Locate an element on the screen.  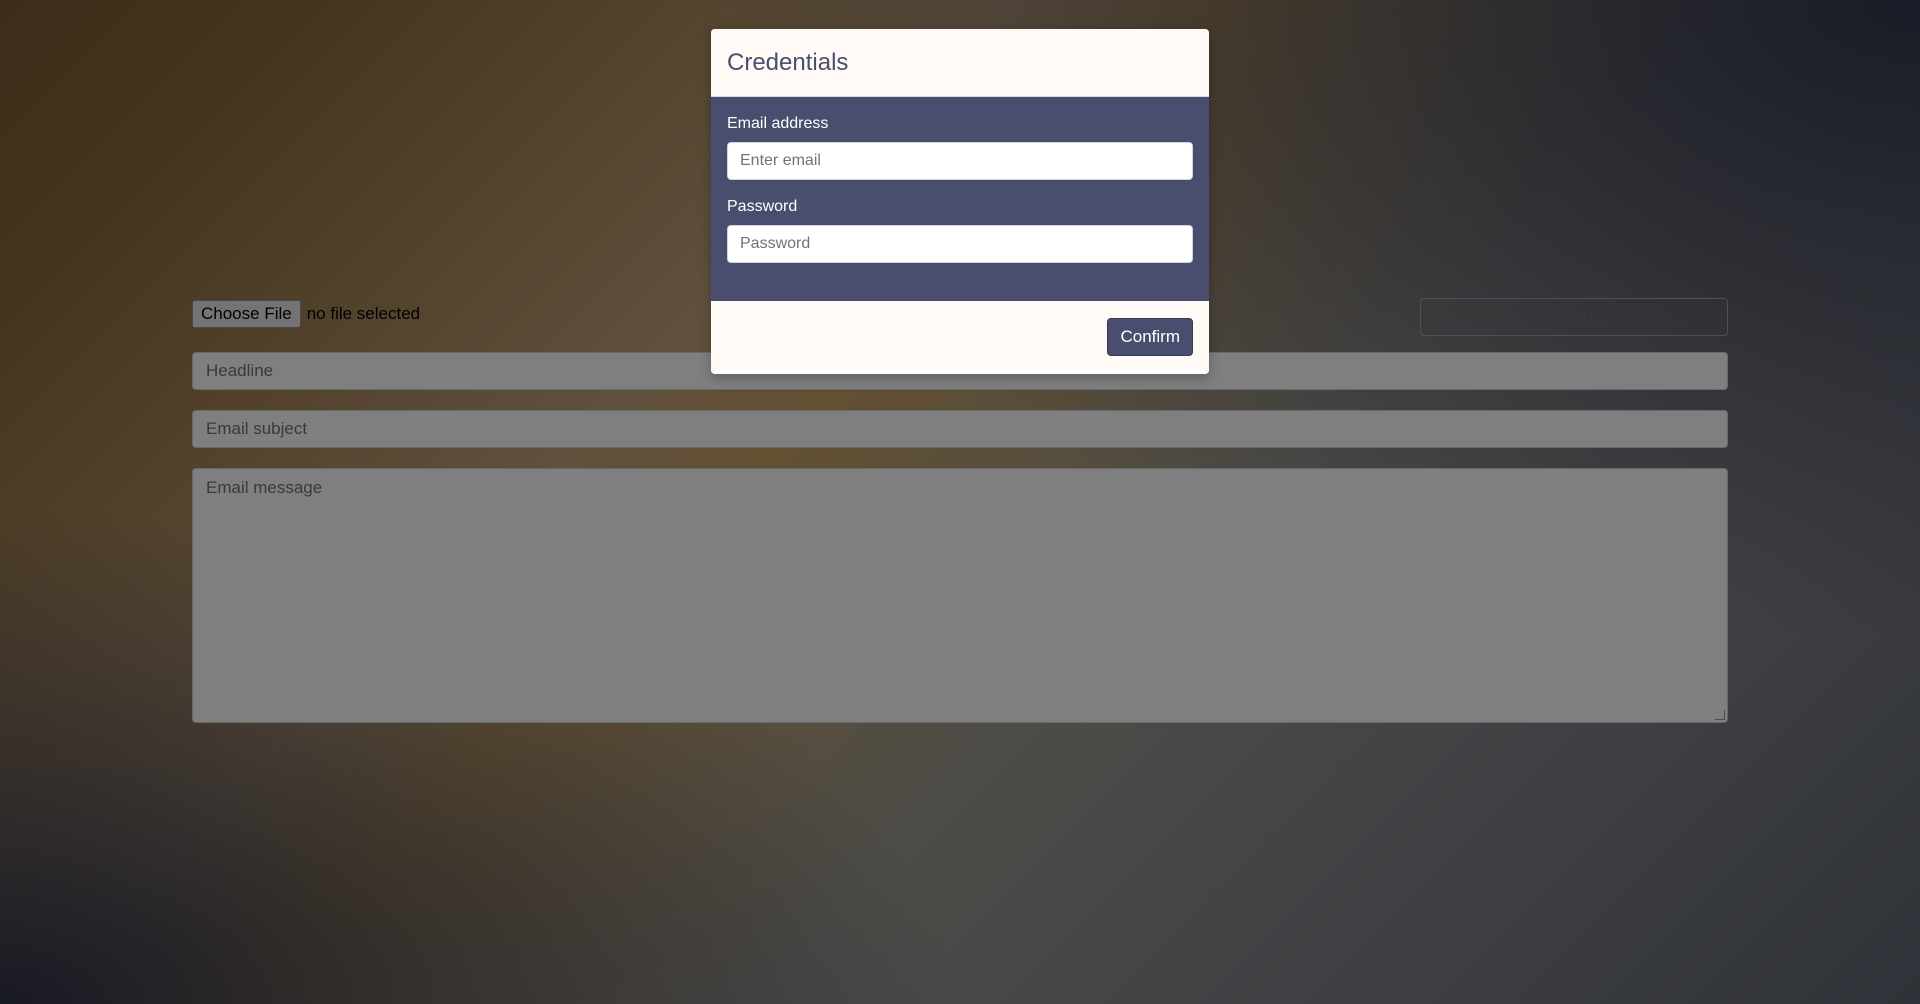
modal-title: Credentials is located at coordinates (788, 62).